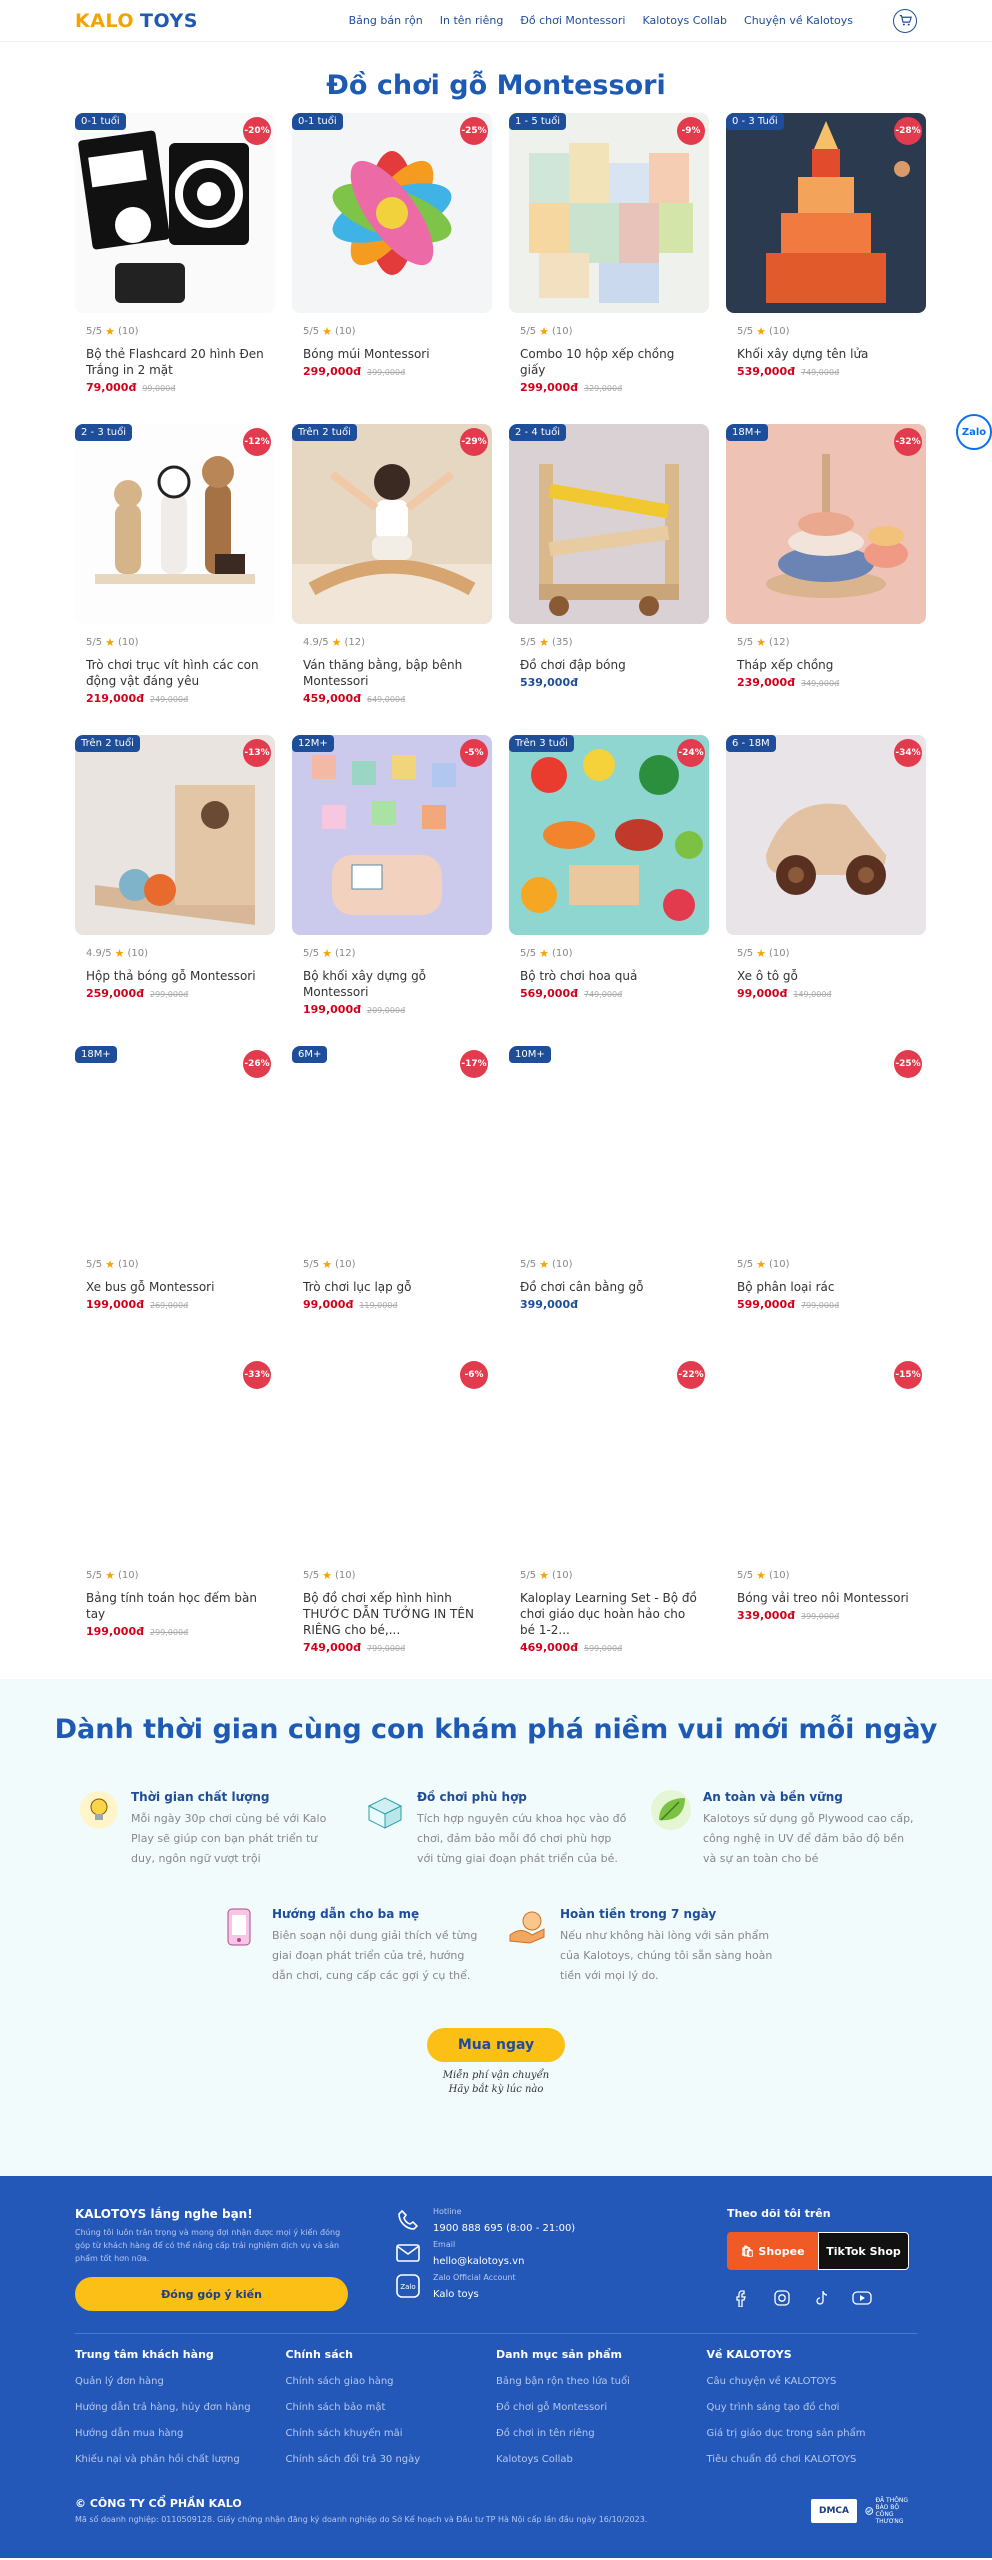 This screenshot has width=992, height=2560. I want to click on footer-link: Quy trình sáng tạo đồ chơi, so click(812, 2408).